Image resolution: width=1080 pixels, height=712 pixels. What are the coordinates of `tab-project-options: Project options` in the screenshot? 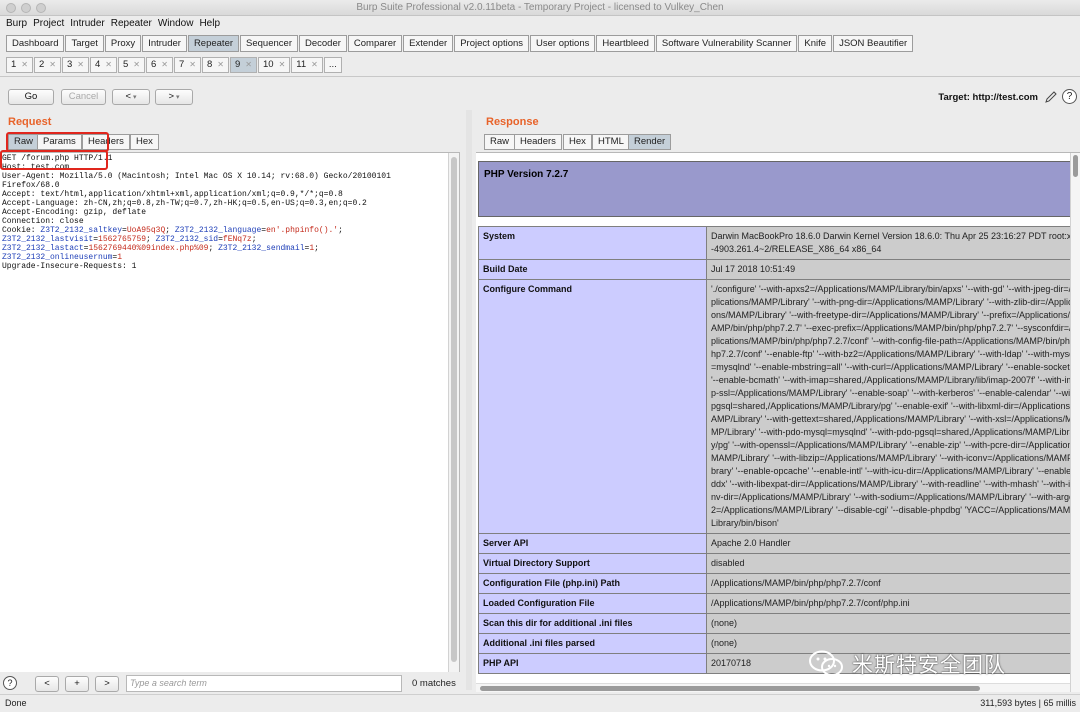 It's located at (492, 43).